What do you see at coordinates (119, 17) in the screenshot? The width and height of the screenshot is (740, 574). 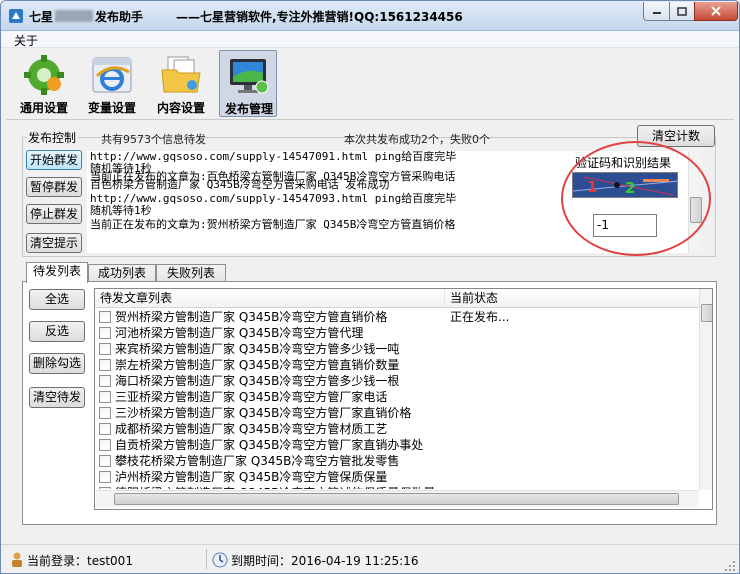 I see `title-suffix: 发布助手` at bounding box center [119, 17].